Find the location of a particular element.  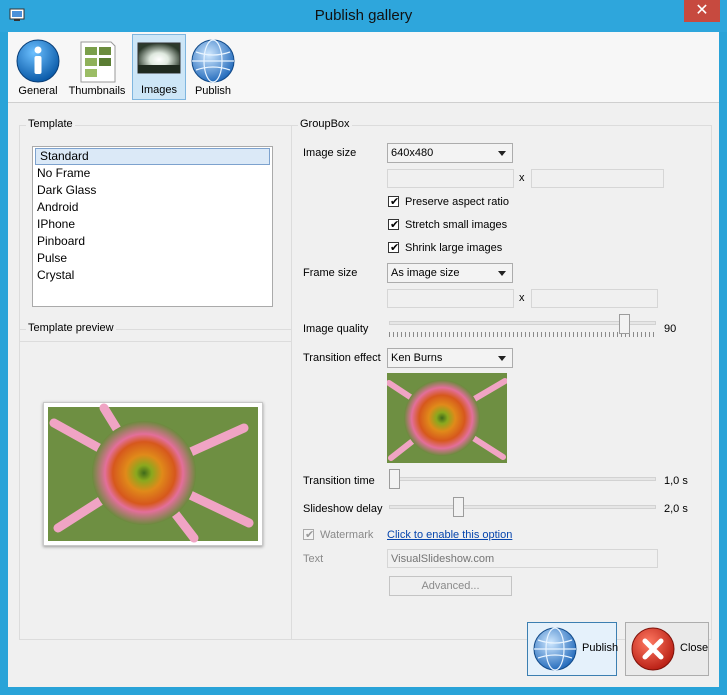

list-item: Android is located at coordinates (152, 207).